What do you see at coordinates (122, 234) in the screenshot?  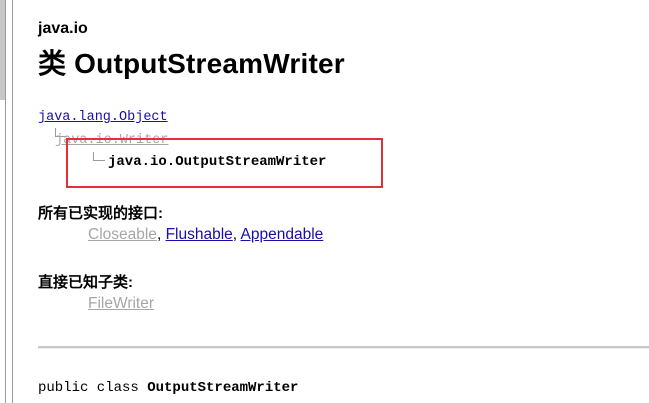 I see `link-closeable: Closeable` at bounding box center [122, 234].